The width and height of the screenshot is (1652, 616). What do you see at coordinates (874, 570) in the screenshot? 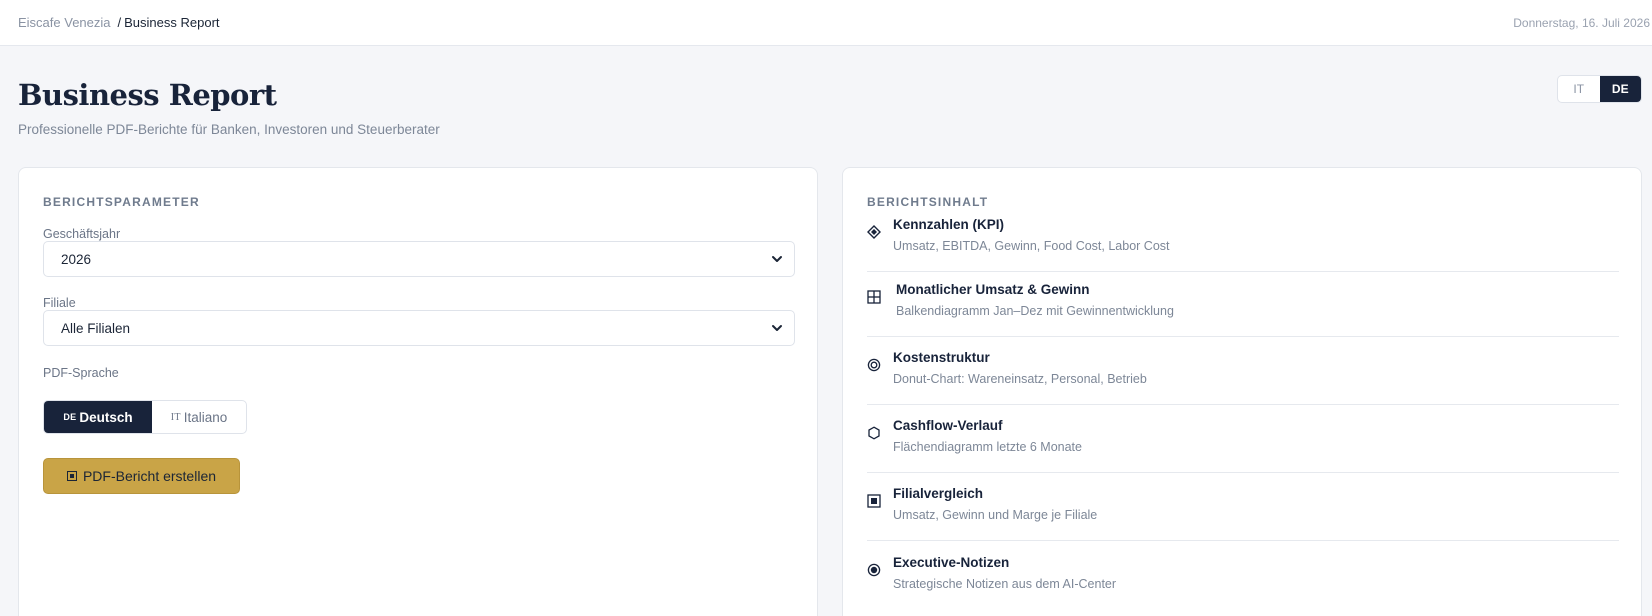
I see `radio-icon` at bounding box center [874, 570].